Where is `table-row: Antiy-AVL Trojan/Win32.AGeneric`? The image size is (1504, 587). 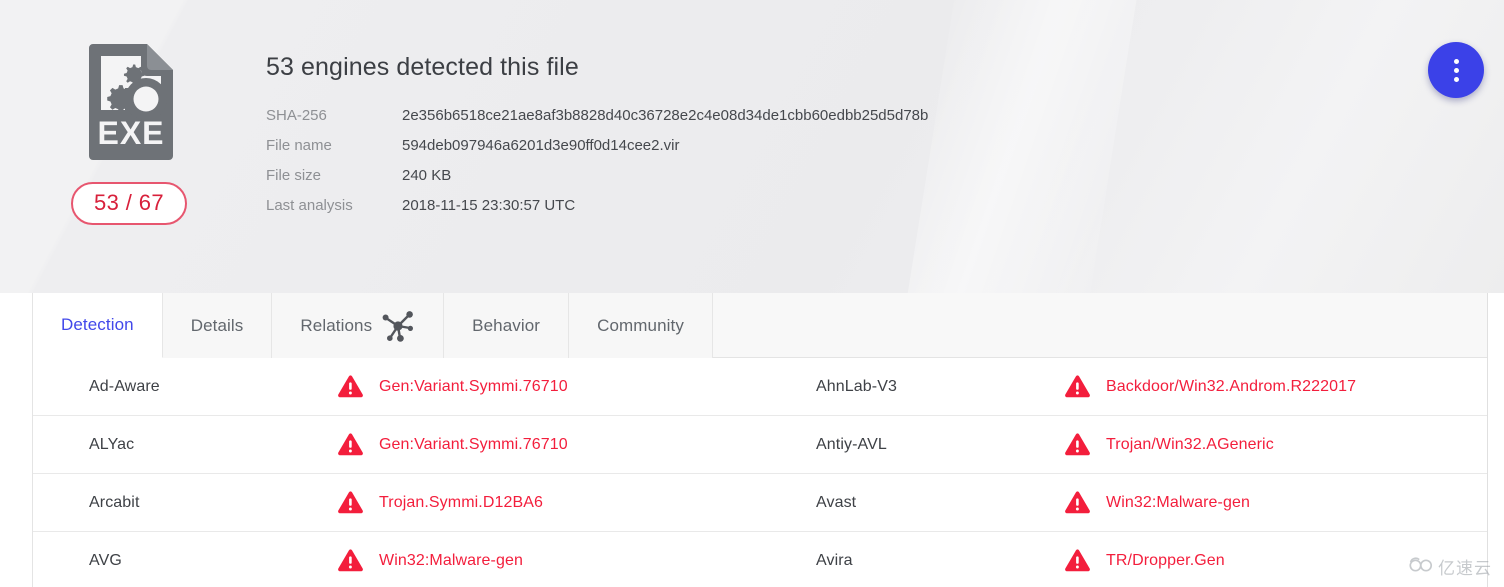 table-row: Antiy-AVL Trojan/Win32.AGeneric is located at coordinates (1123, 445).